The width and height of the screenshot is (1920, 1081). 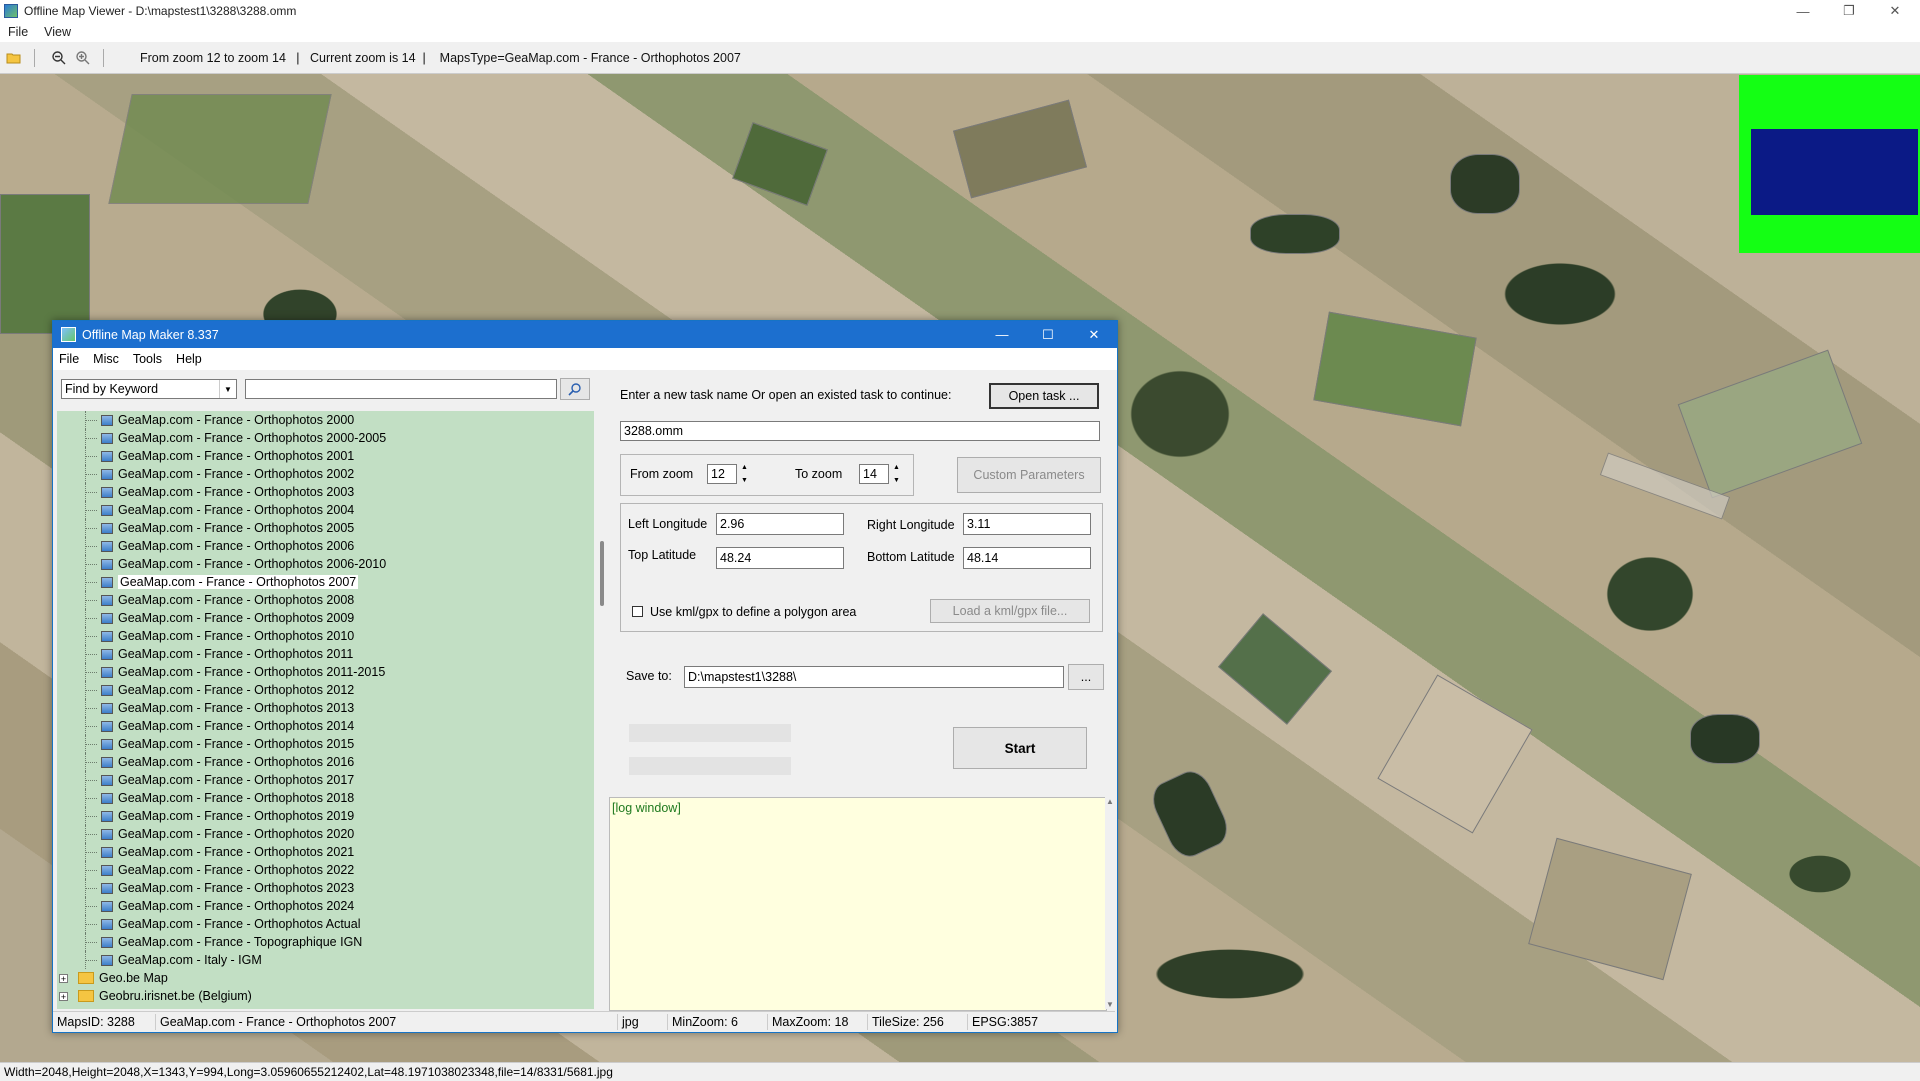 I want to click on tree-item: GeaMap.com - France - Orthophotos 2007, so click(x=325, y=582).